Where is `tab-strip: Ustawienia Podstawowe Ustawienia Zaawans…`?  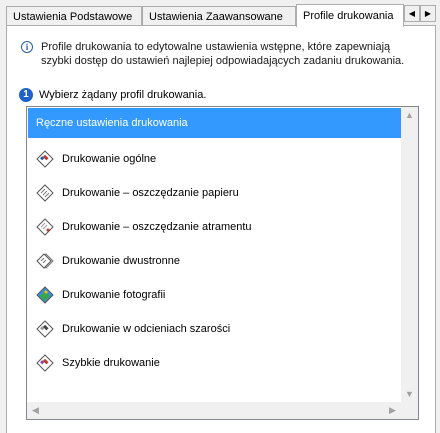 tab-strip: Ustawienia Podstawowe Ustawienia Zaawans… is located at coordinates (221, 15).